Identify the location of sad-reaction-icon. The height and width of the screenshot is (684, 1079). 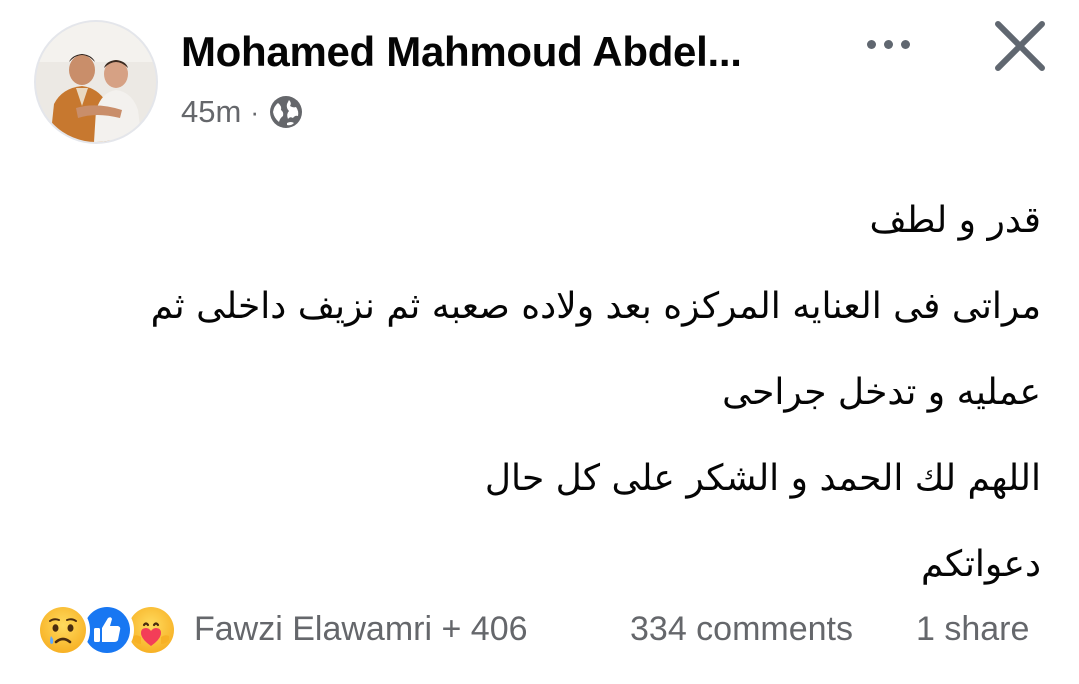
(63, 630).